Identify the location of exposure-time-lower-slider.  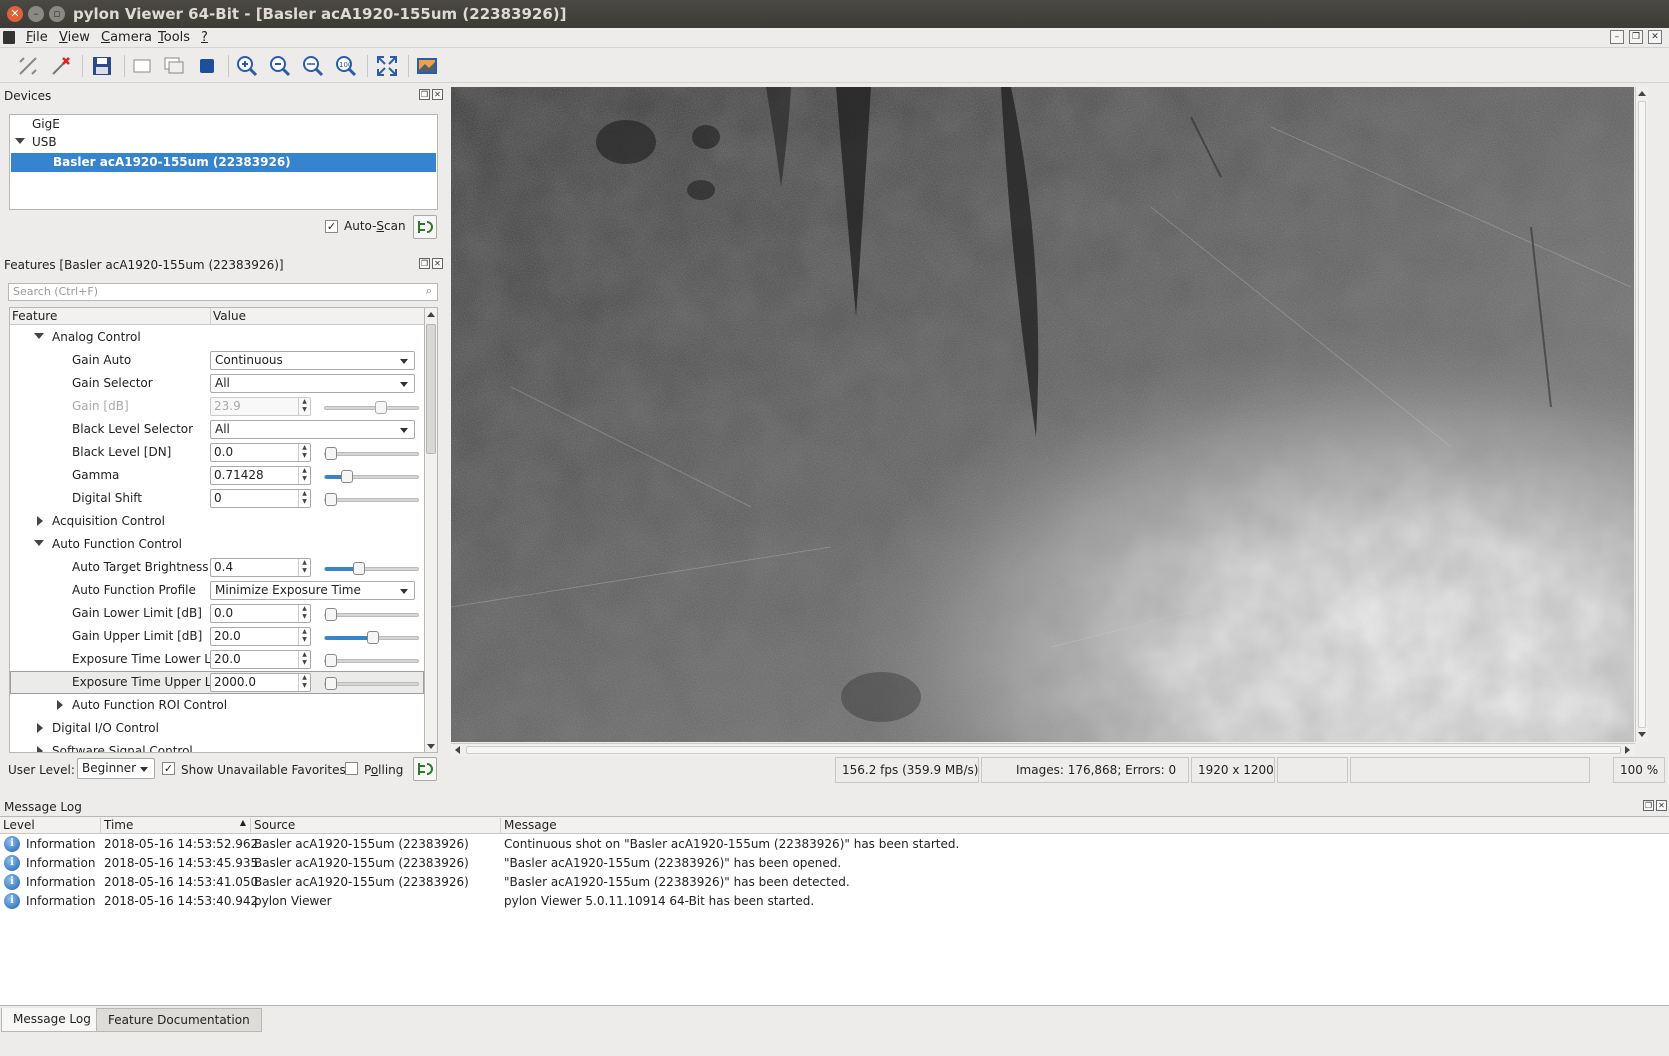
(371, 660).